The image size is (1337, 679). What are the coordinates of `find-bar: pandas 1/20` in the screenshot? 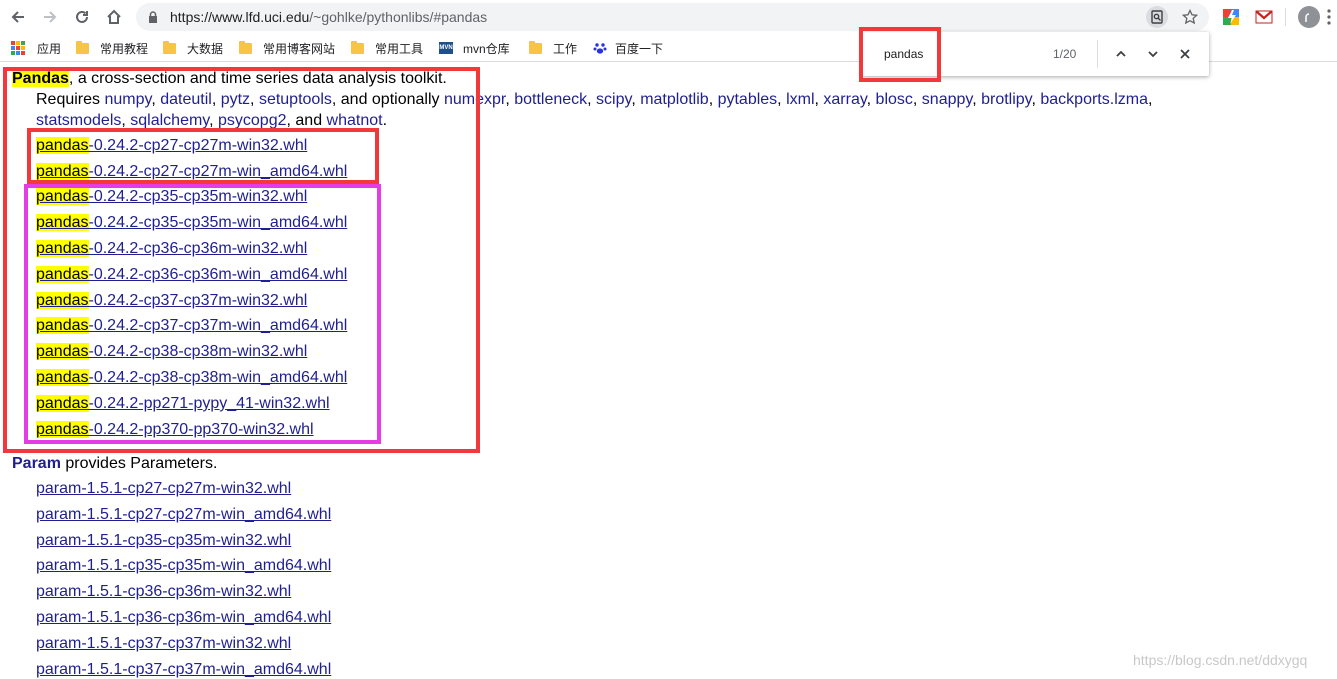 It's located at (1035, 54).